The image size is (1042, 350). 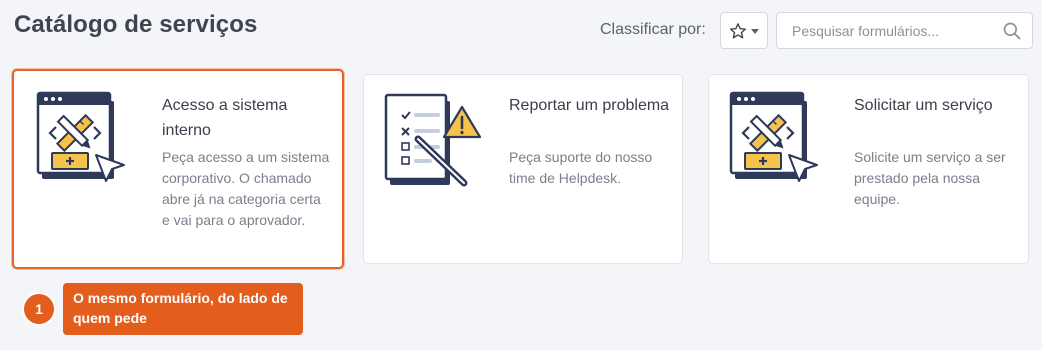 I want to click on search-icon, so click(x=1012, y=31).